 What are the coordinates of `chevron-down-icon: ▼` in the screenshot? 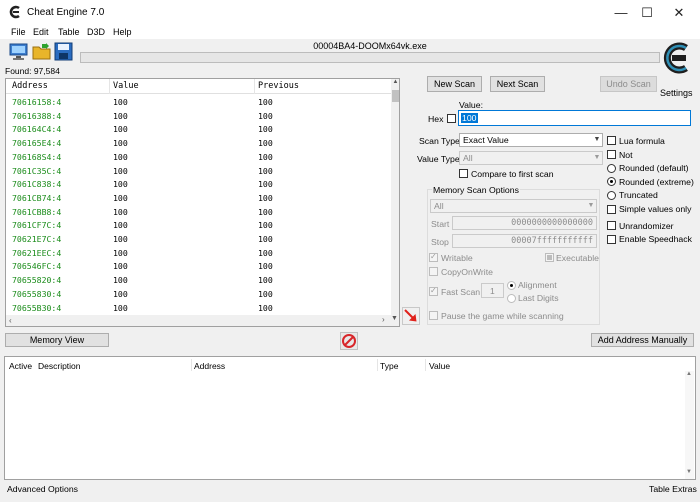 It's located at (597, 157).